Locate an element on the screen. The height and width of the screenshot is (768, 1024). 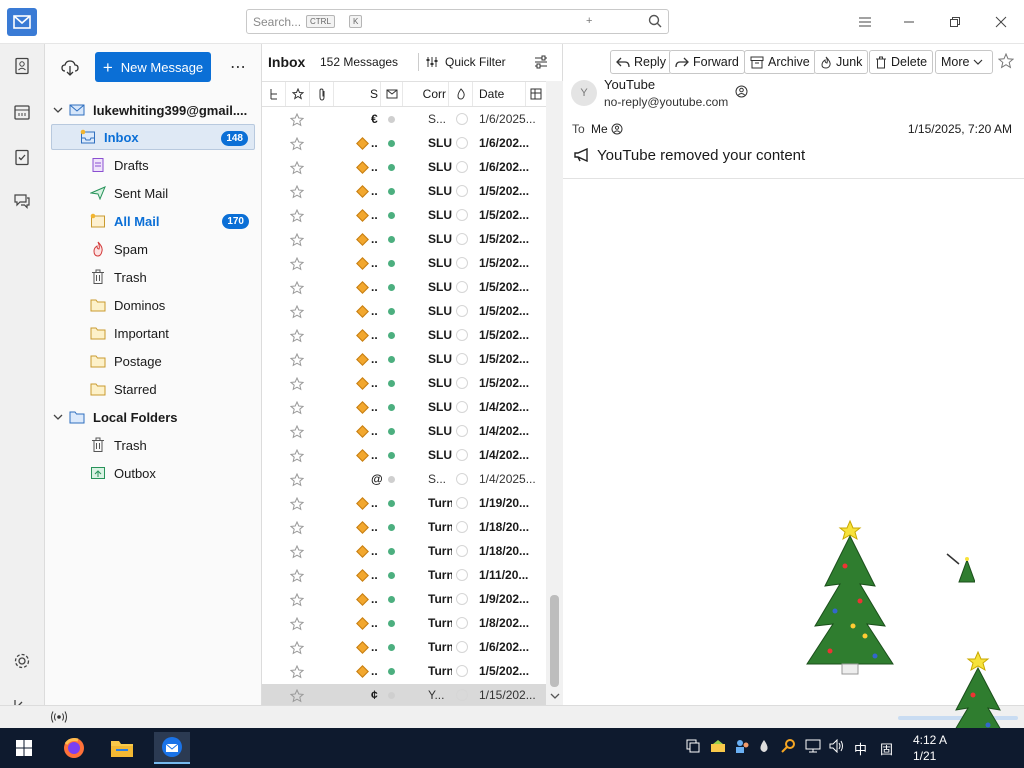
folder-inbox: Inbox 148 is located at coordinates (153, 137).